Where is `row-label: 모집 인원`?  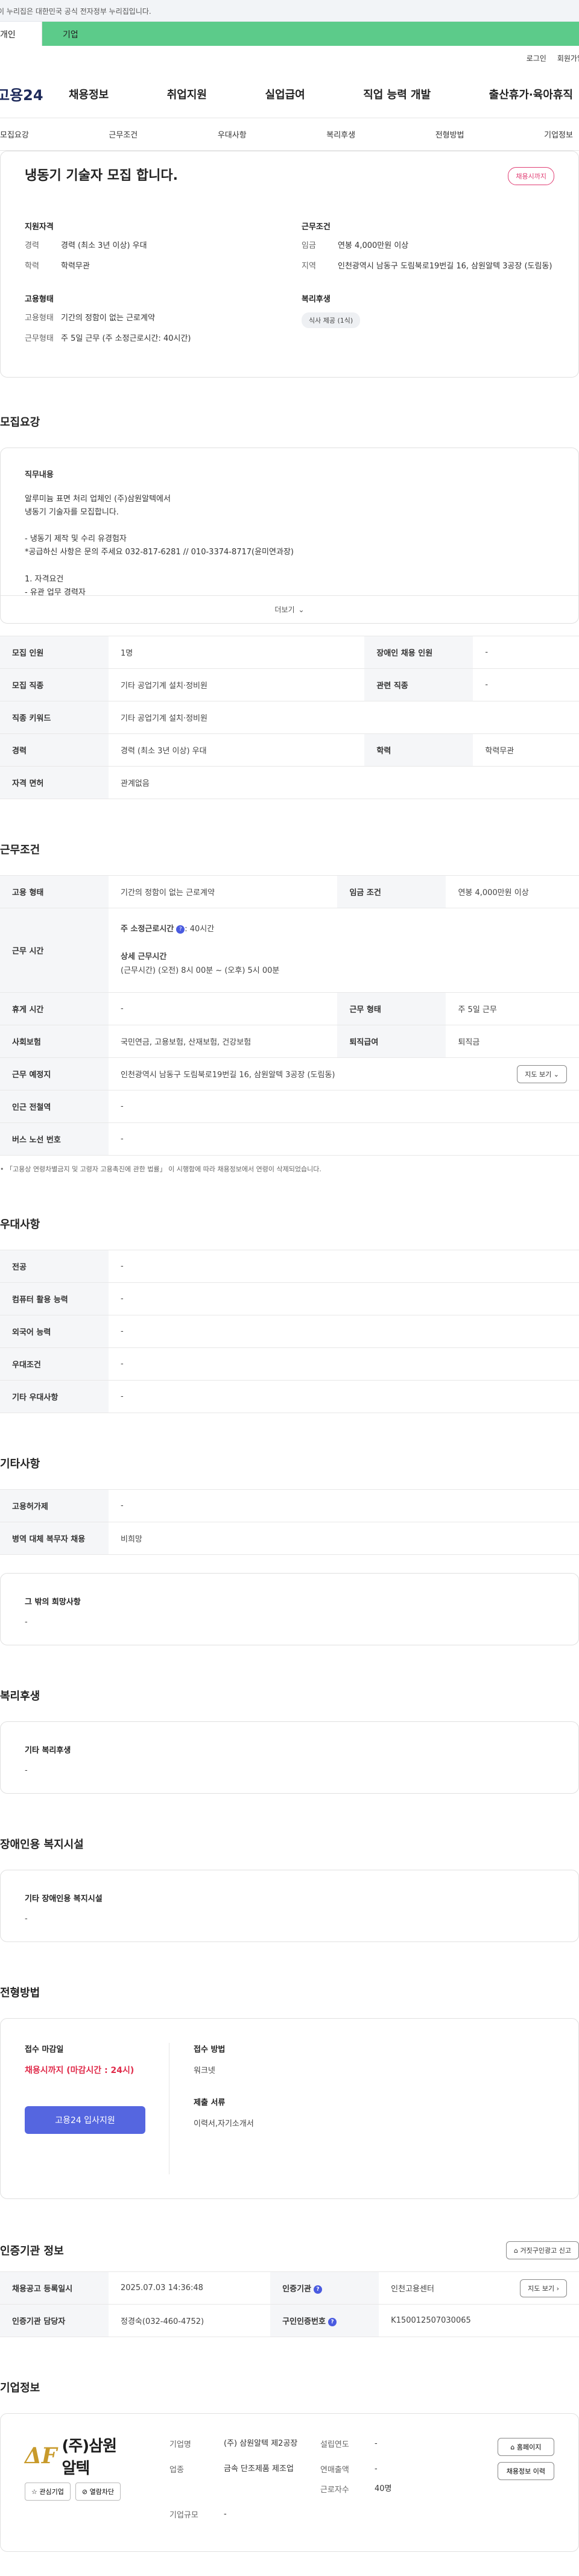 row-label: 모집 인원 is located at coordinates (54, 652).